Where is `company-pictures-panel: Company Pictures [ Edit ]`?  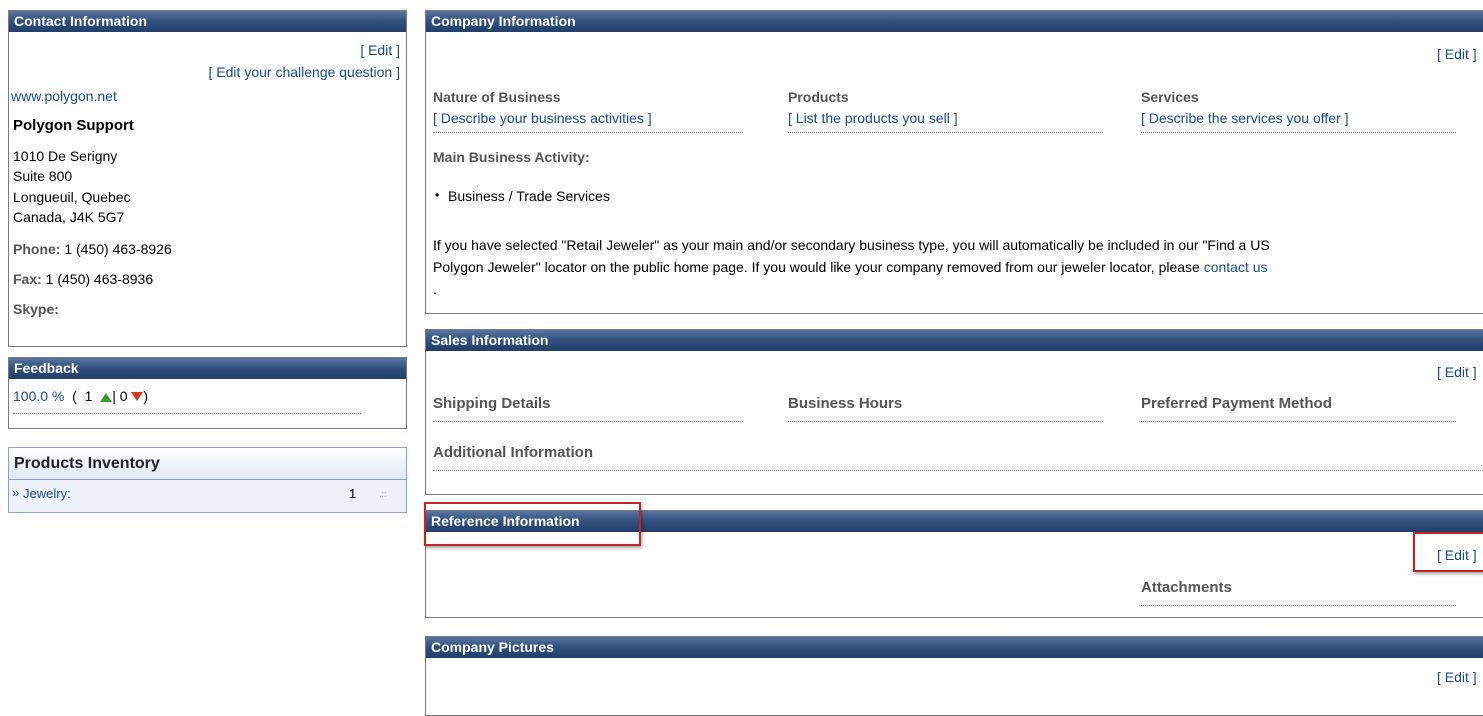 company-pictures-panel: Company Pictures [ Edit ] is located at coordinates (954, 676).